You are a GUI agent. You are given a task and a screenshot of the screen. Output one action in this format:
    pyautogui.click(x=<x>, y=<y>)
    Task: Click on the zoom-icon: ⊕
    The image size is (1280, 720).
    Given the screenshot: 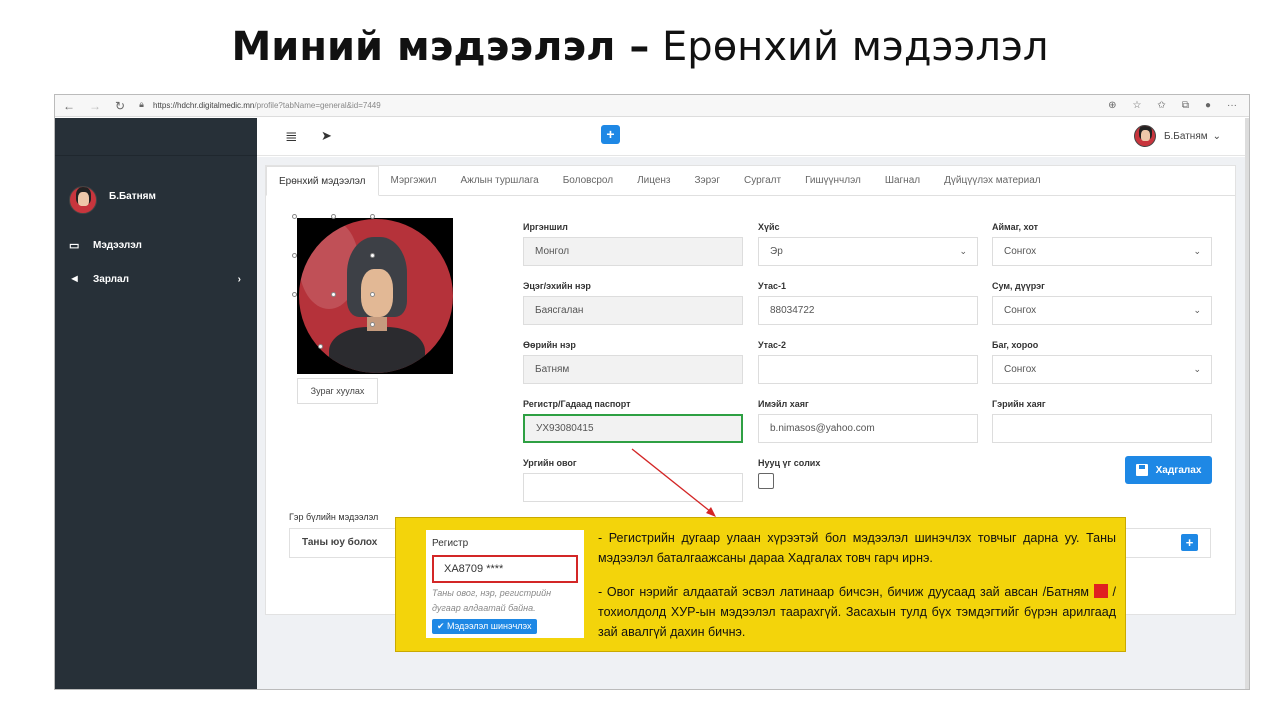 What is the action you would take?
    pyautogui.click(x=1112, y=105)
    